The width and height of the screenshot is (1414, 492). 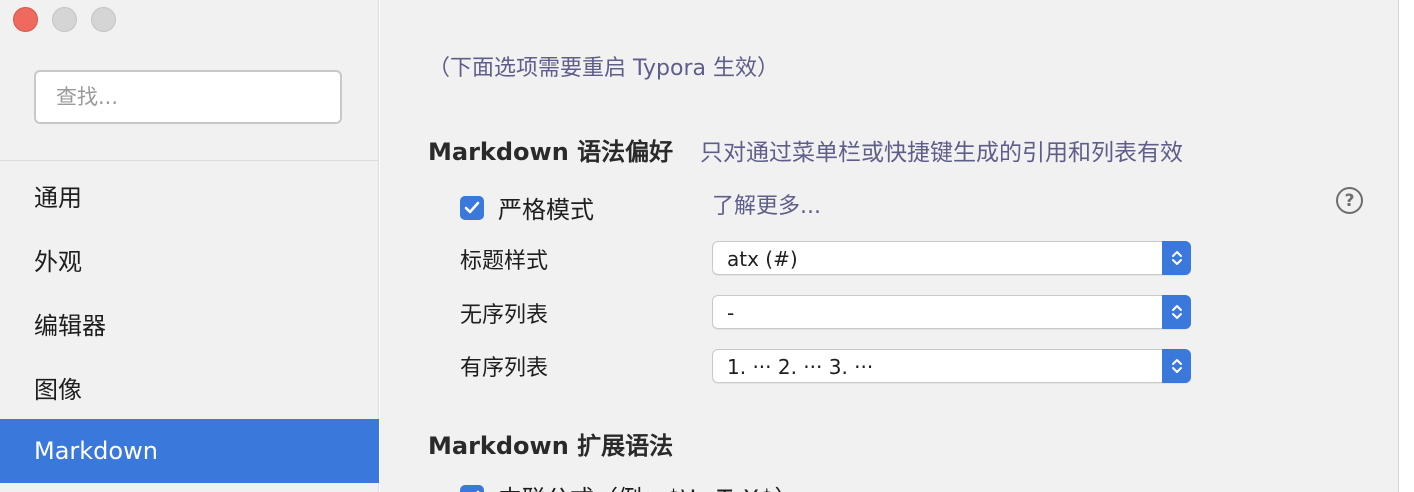 What do you see at coordinates (551, 152) in the screenshot?
I see `syntax-section-title: Markdown 语法偏好` at bounding box center [551, 152].